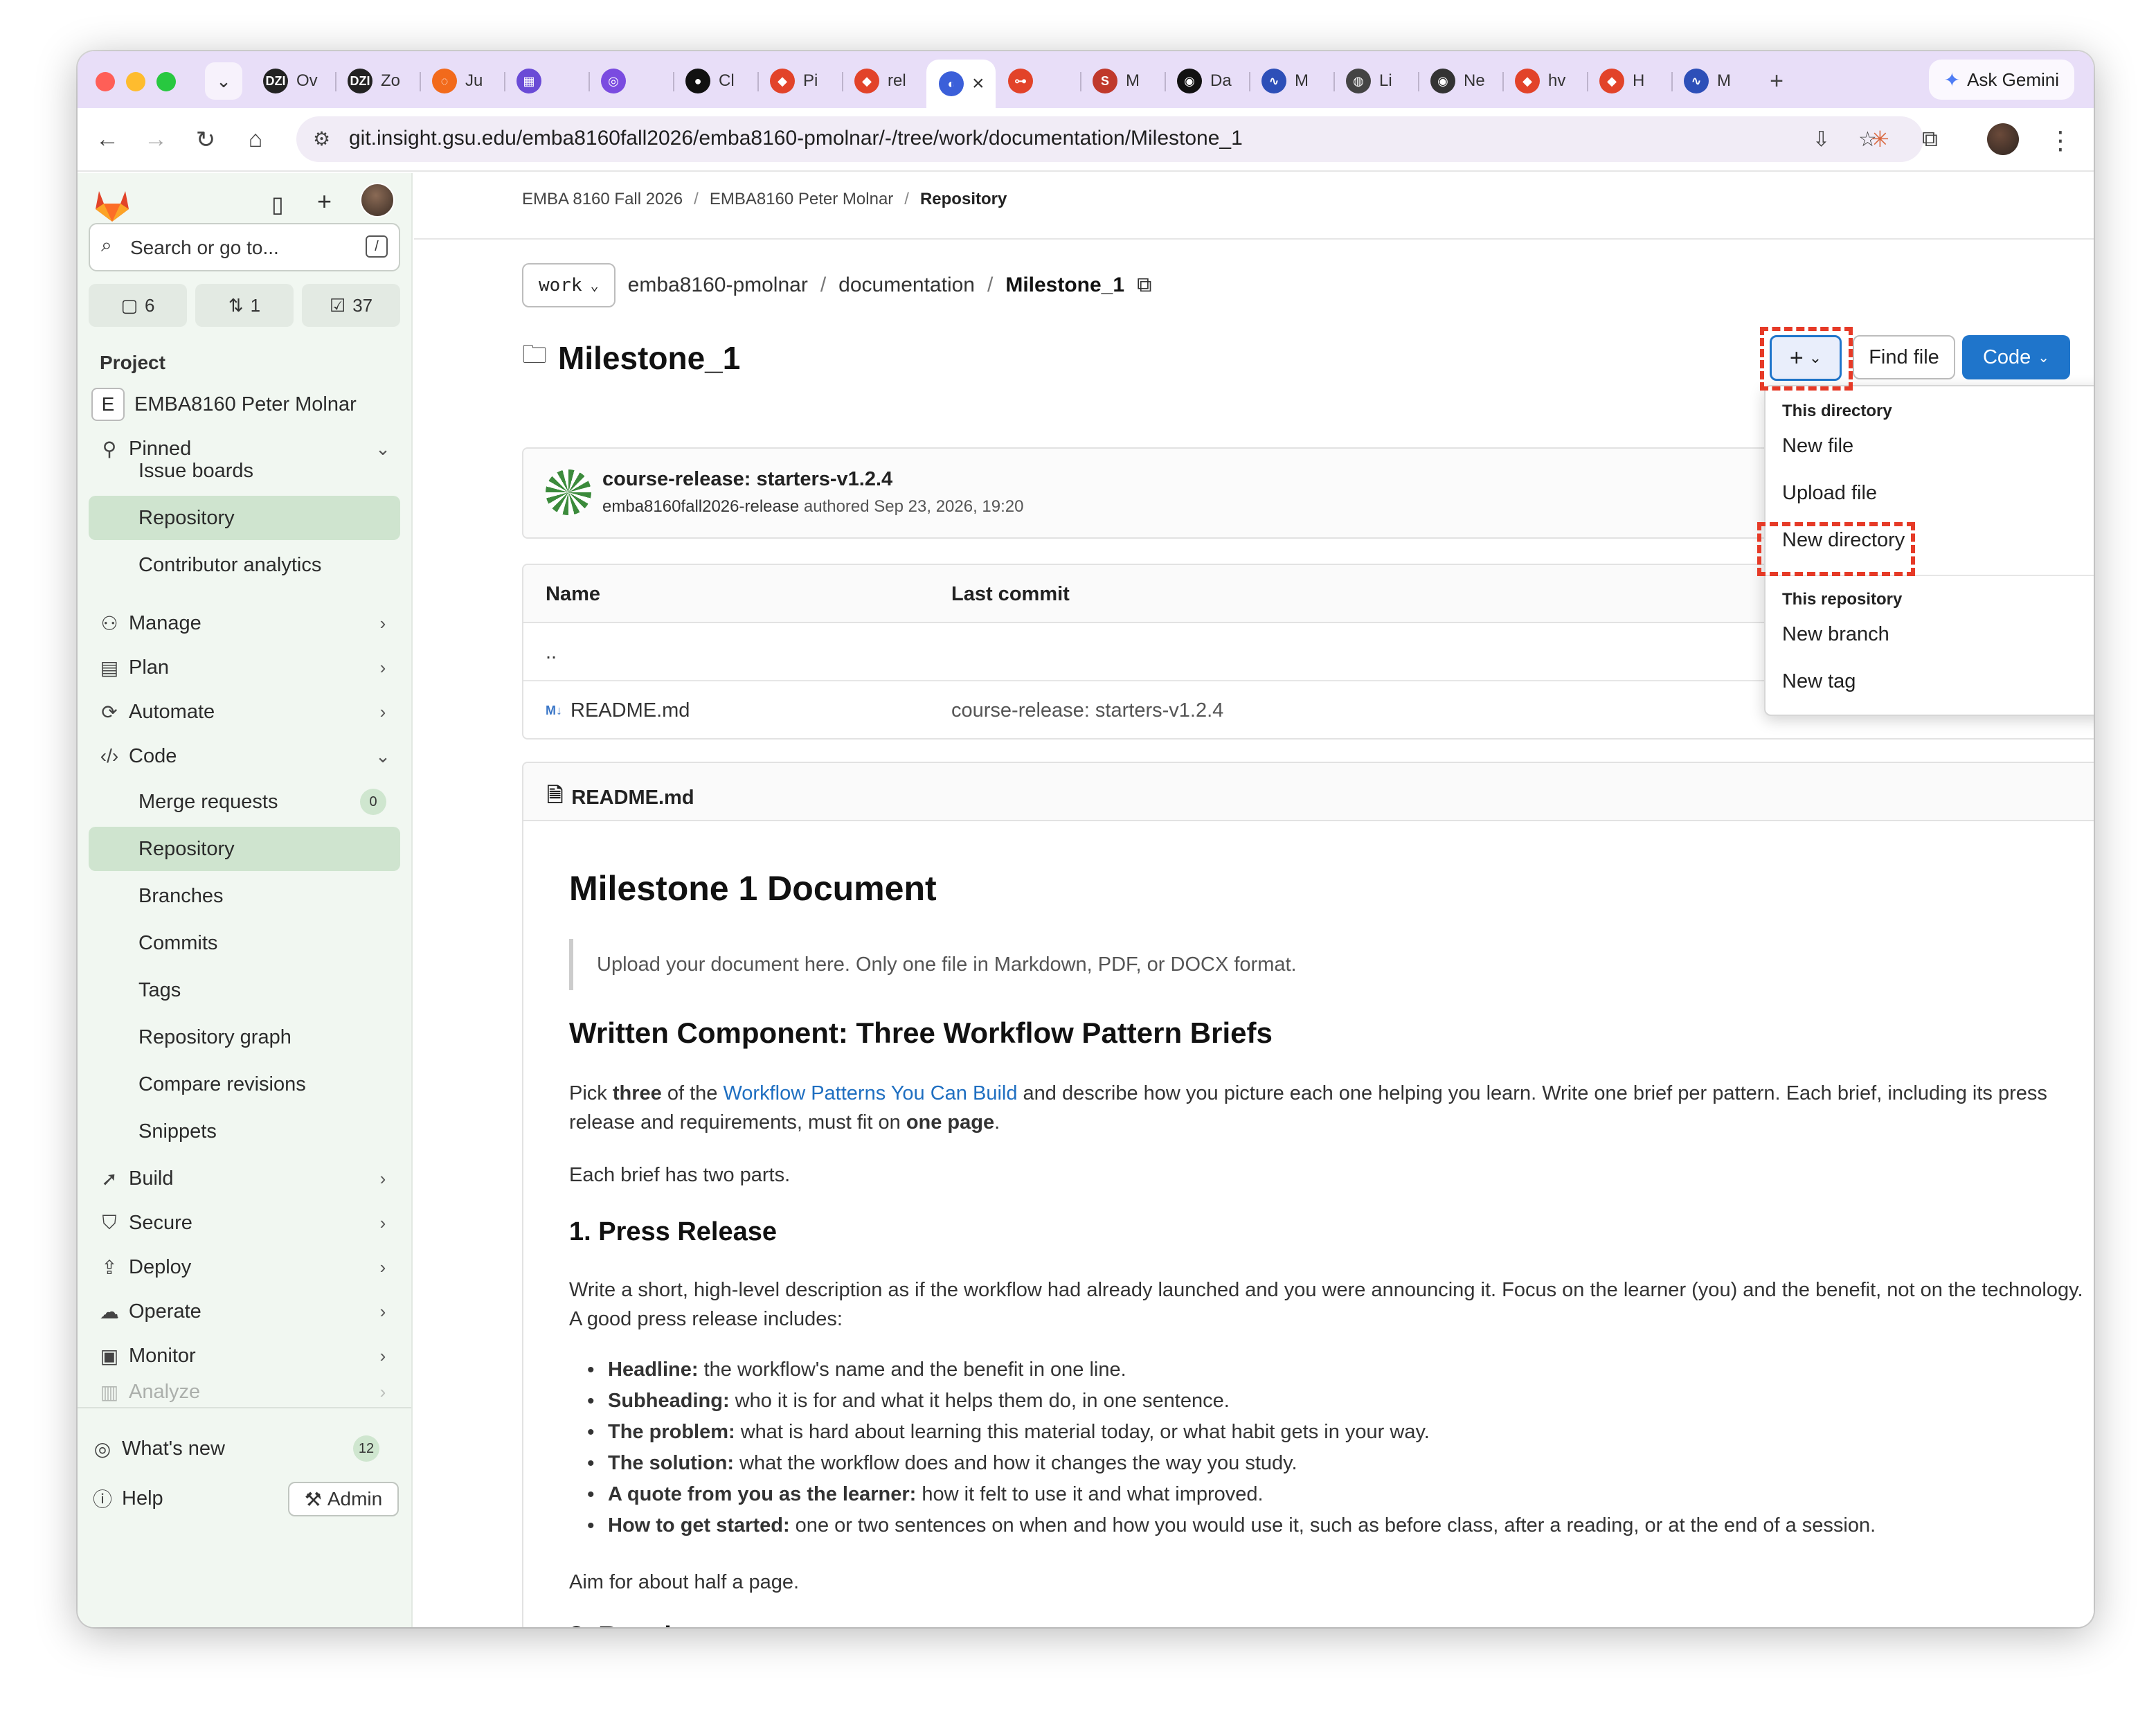 The image size is (2156, 1720). Describe the element at coordinates (978, 84) in the screenshot. I see `close-tab-icon: ×` at that location.